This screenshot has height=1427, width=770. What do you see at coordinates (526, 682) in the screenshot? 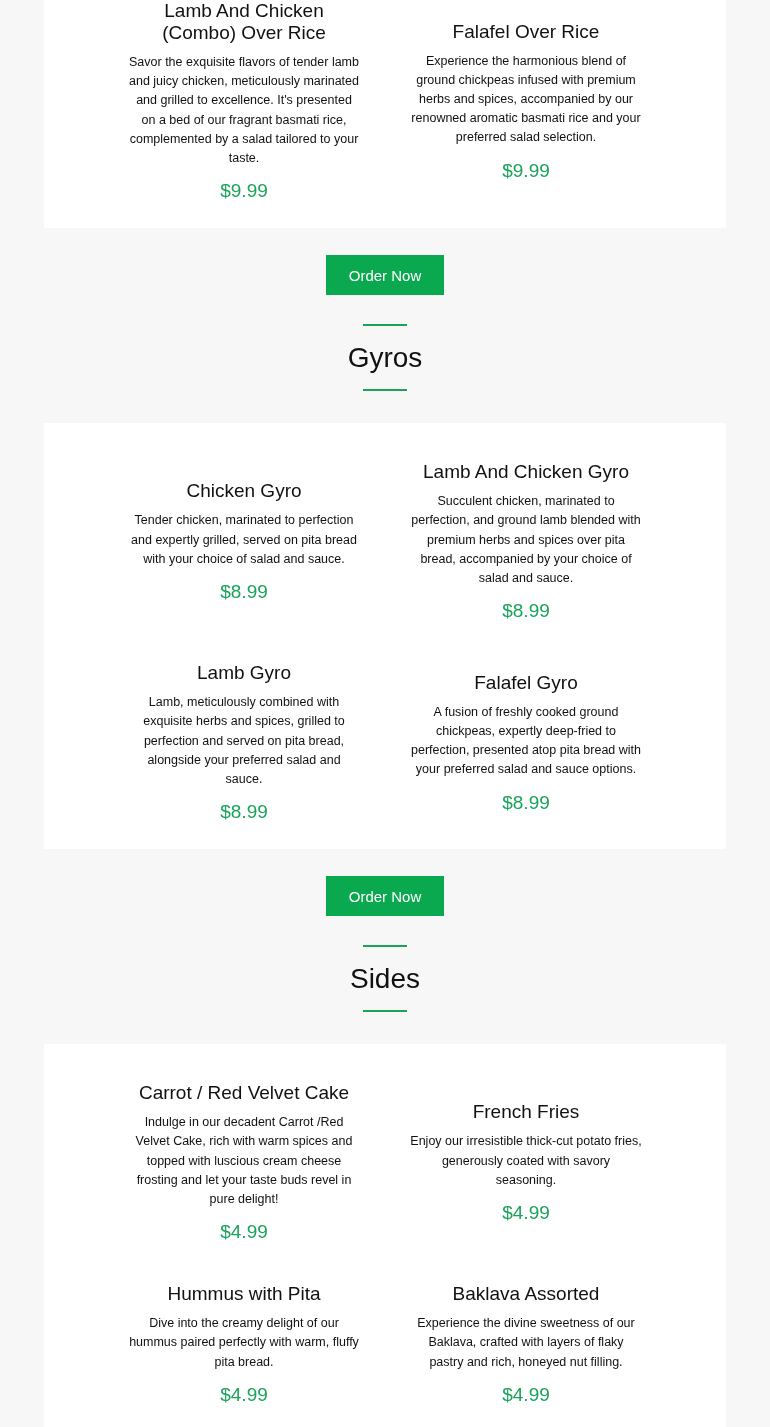
I see `dish-name: Falafel Gyro` at bounding box center [526, 682].